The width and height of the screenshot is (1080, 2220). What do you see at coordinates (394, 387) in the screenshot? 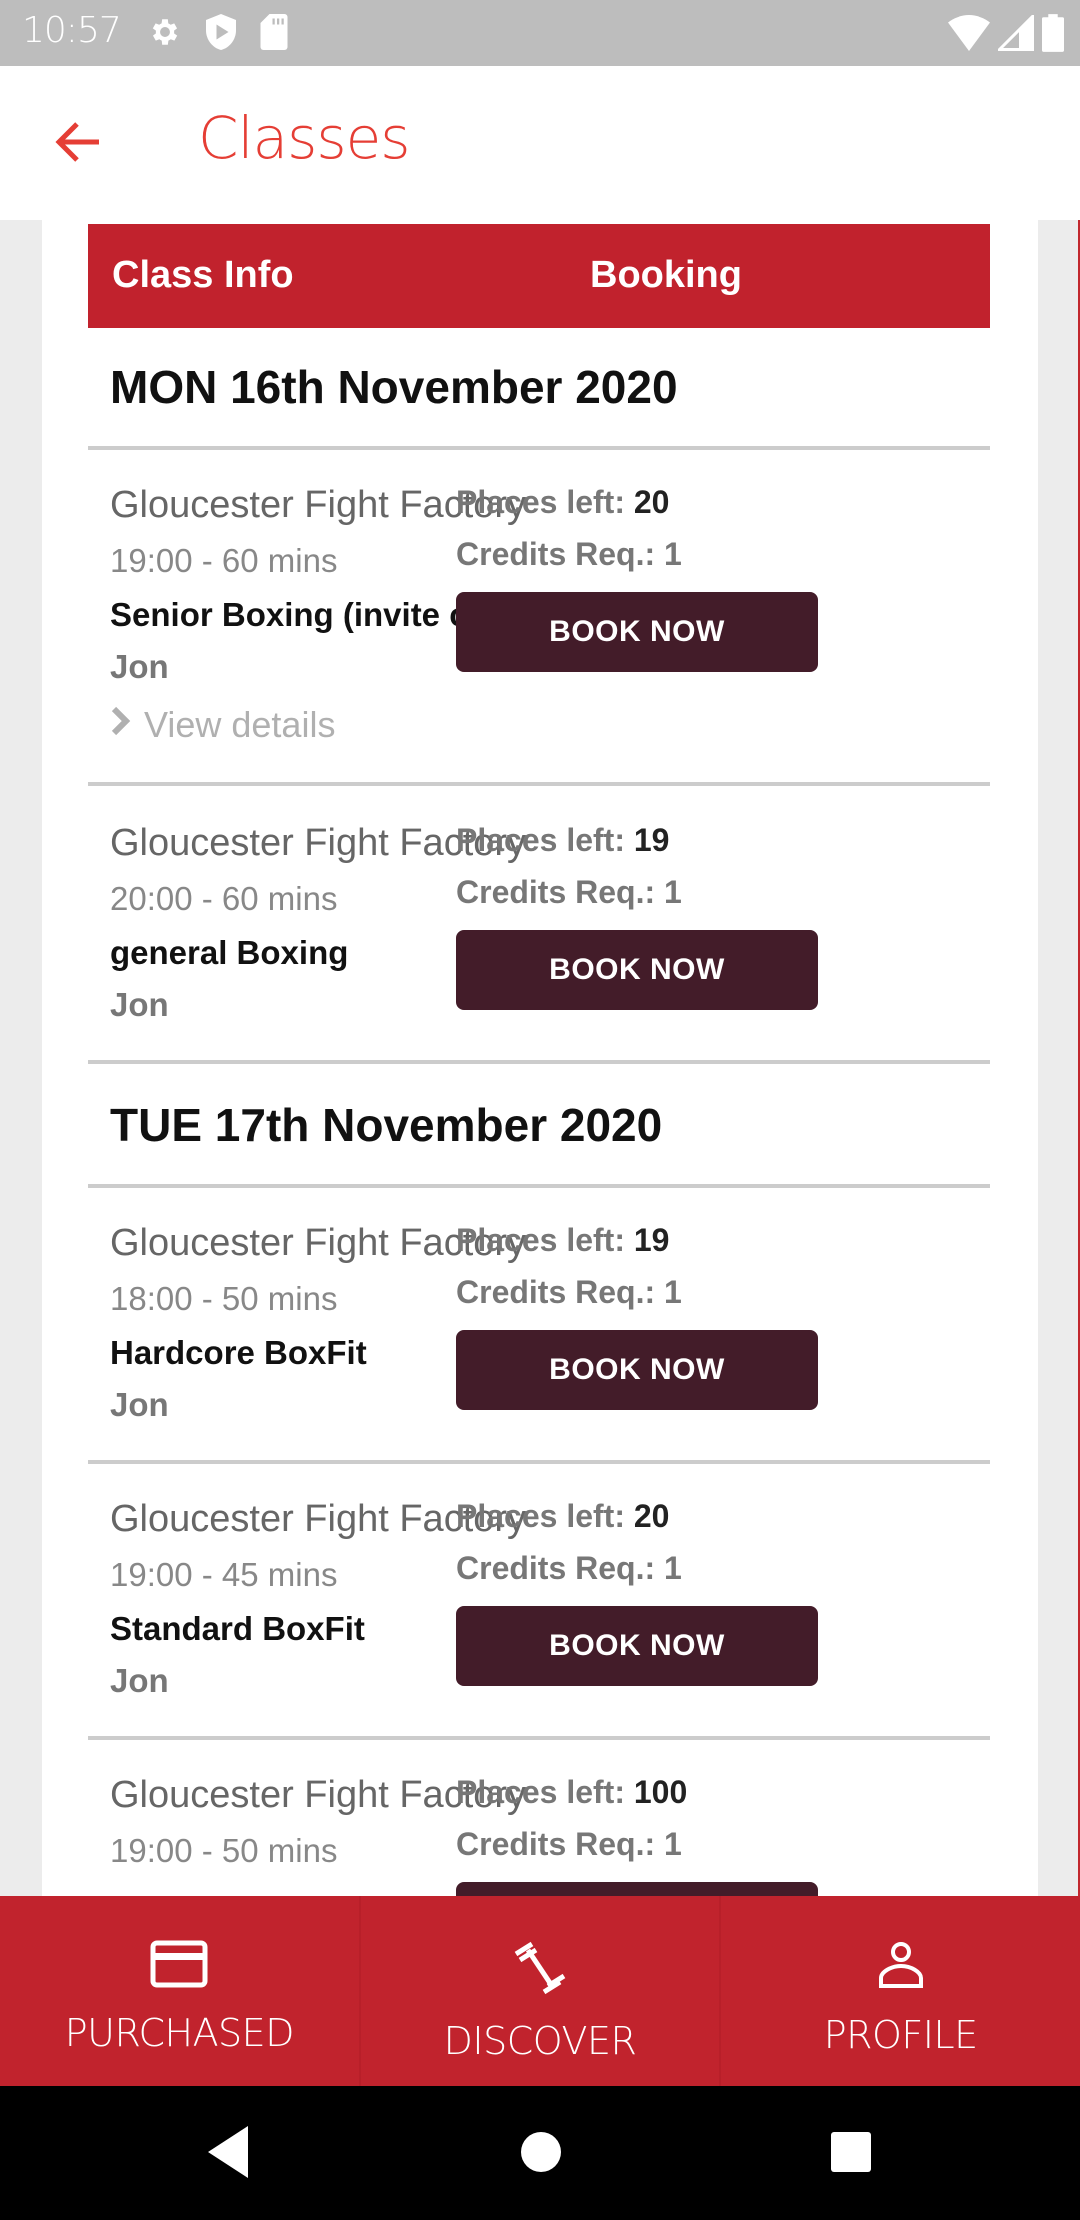
I see `date-heading: MON 16th November 2020` at bounding box center [394, 387].